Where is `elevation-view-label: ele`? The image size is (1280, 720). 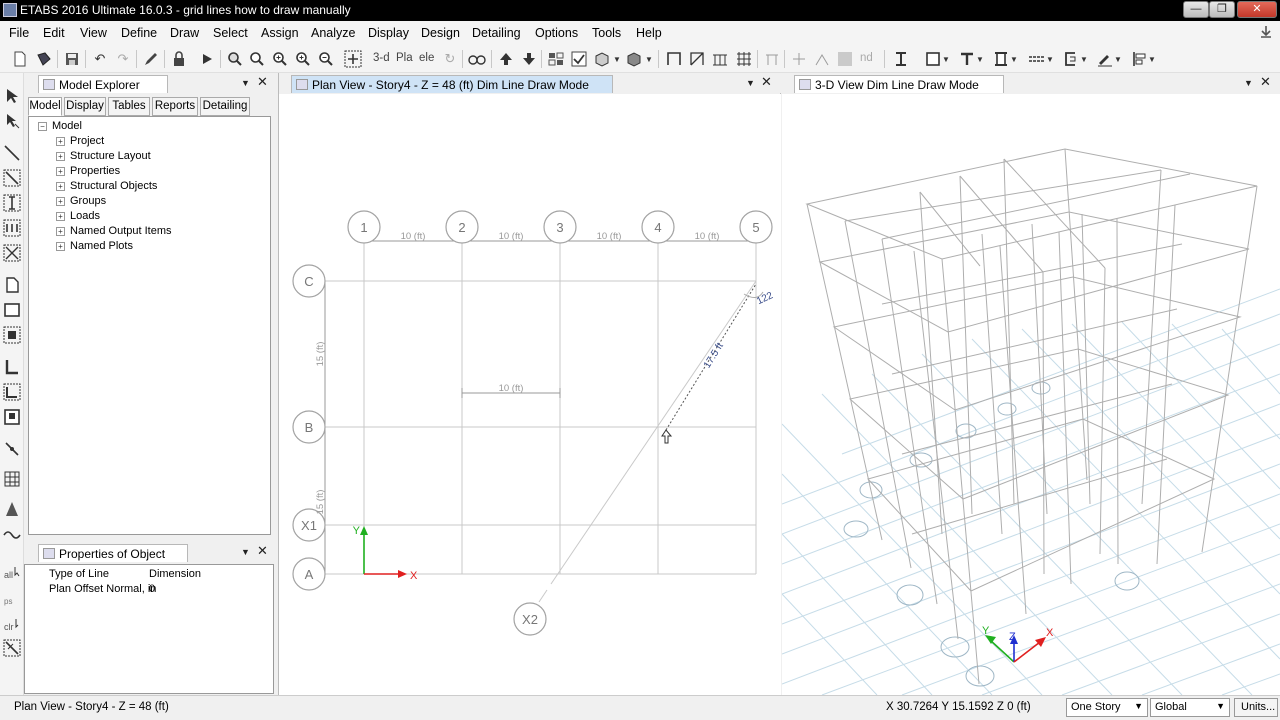 elevation-view-label: ele is located at coordinates (426, 58).